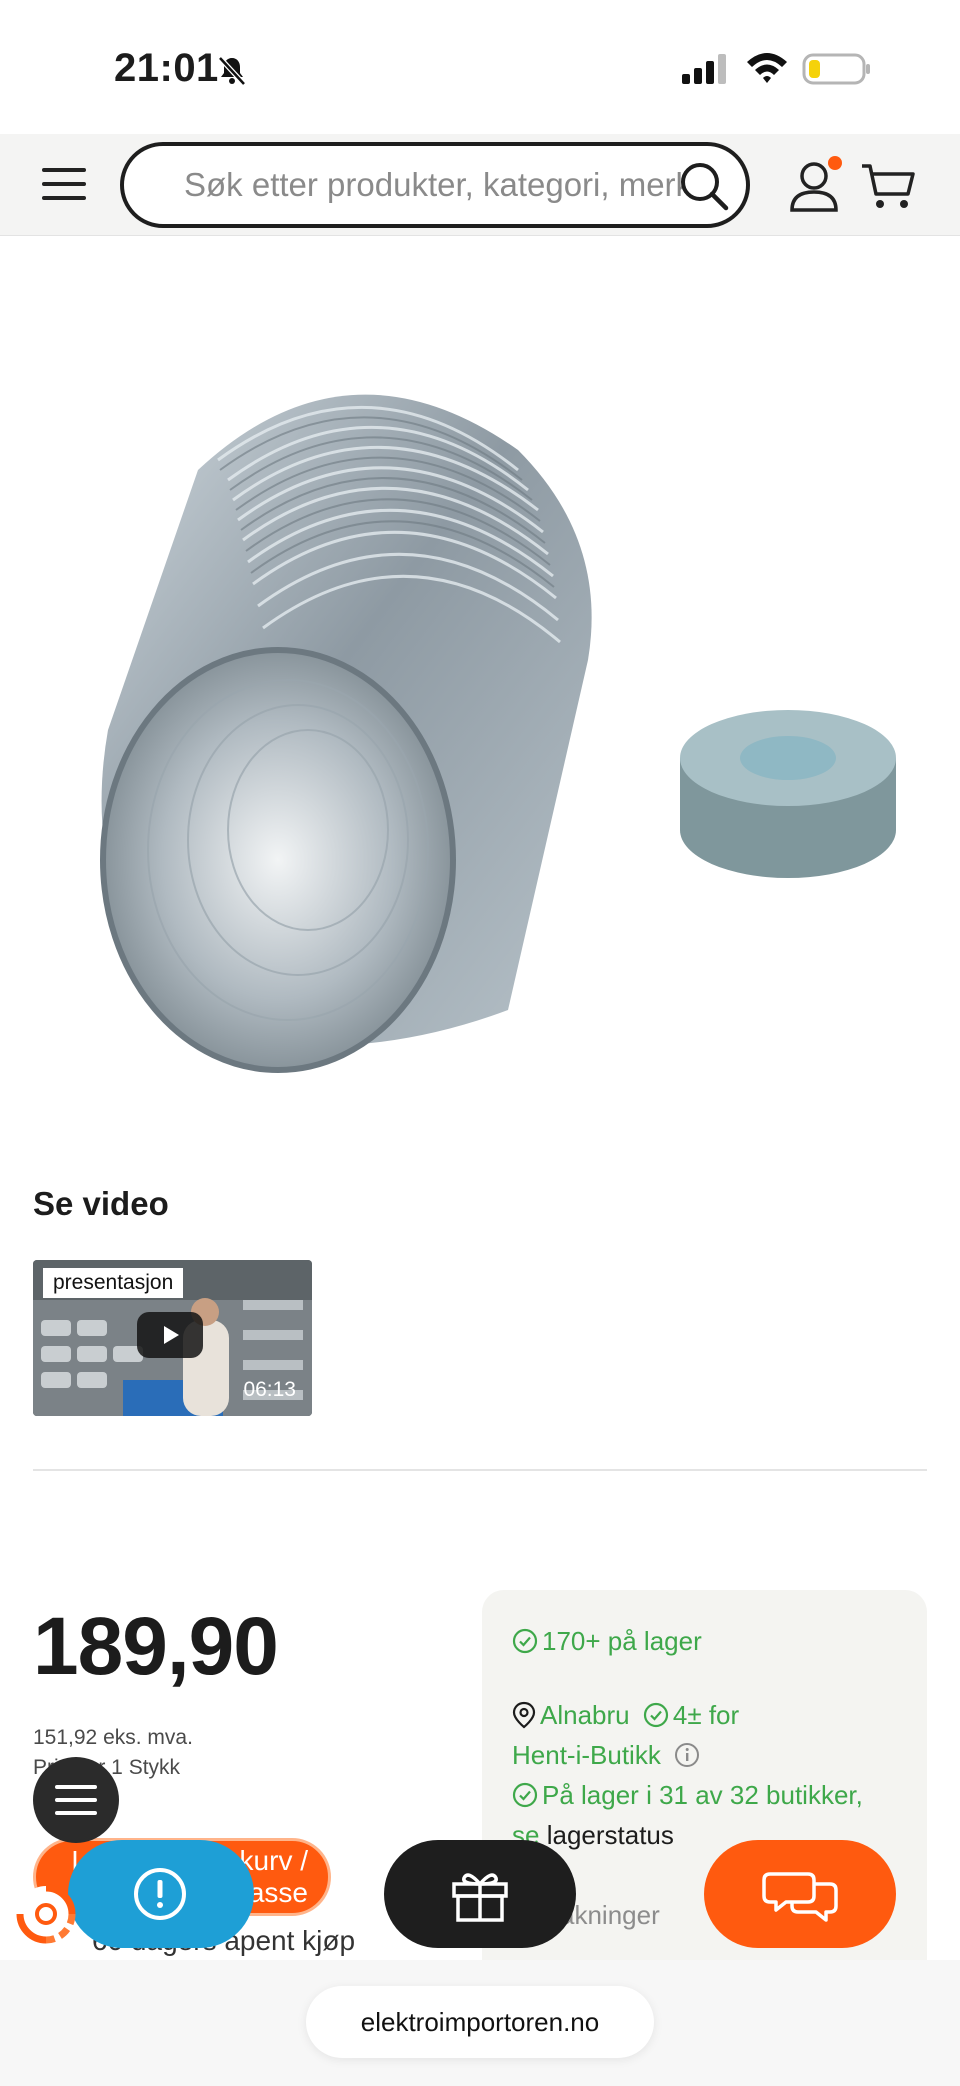 The height and width of the screenshot is (2086, 960). I want to click on store-pickup-text: Hent-i-Butikk, so click(586, 1755).